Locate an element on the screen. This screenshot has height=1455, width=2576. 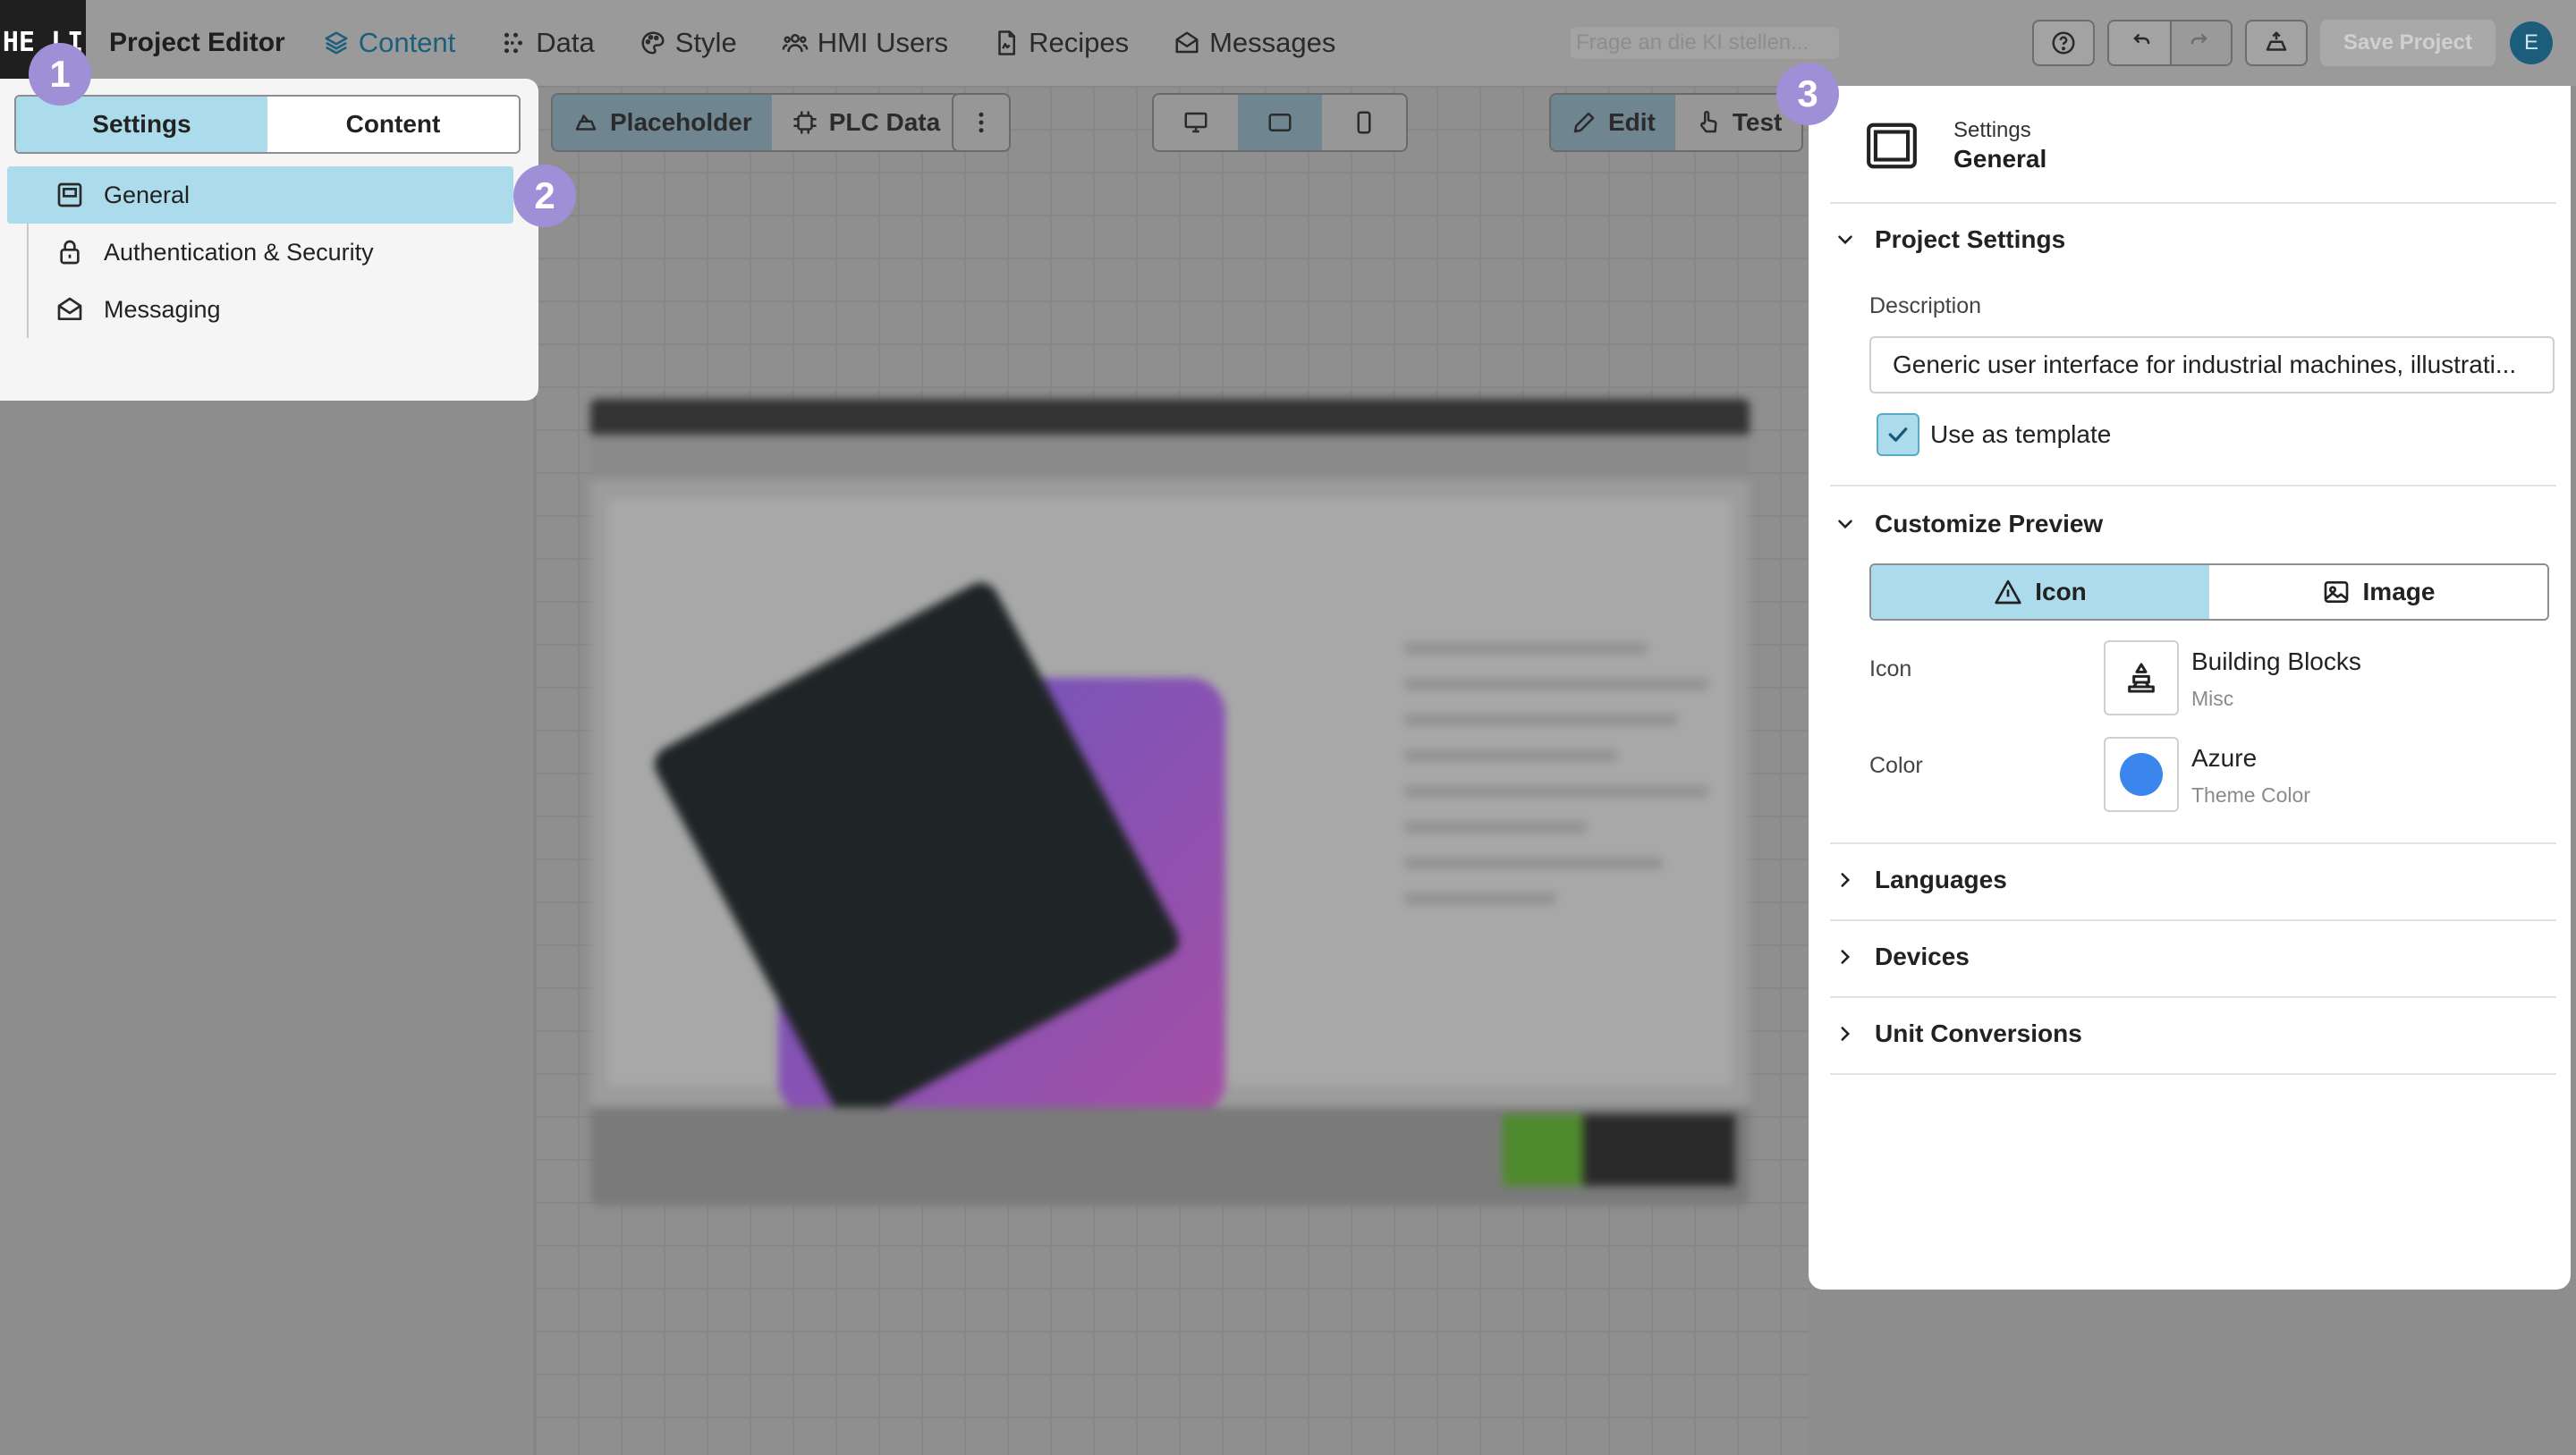
section-title: Languages is located at coordinates (1941, 880).